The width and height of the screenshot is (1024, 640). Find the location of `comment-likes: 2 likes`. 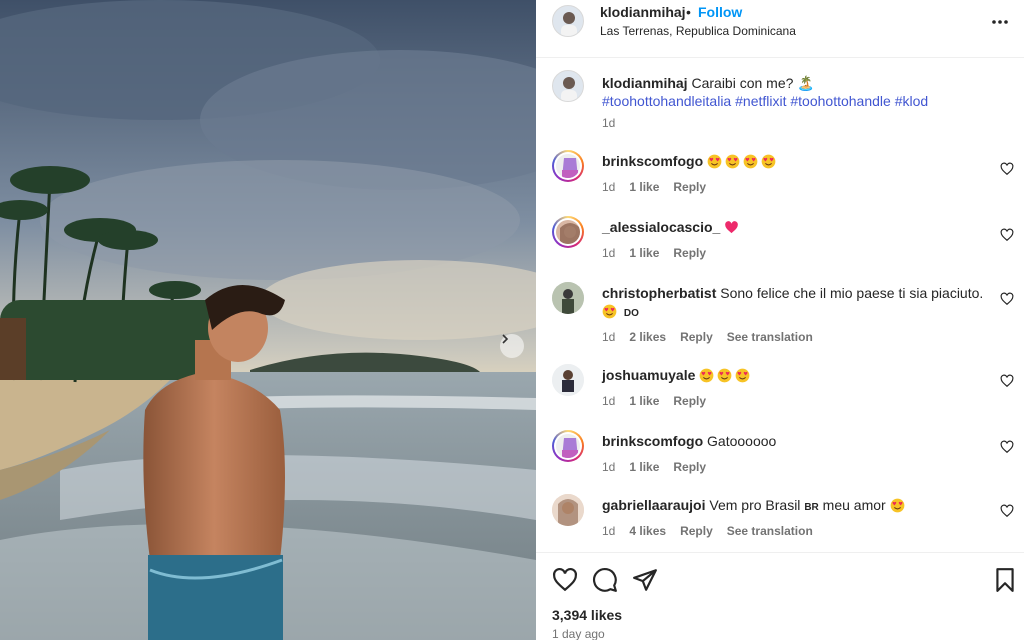

comment-likes: 2 likes is located at coordinates (647, 337).